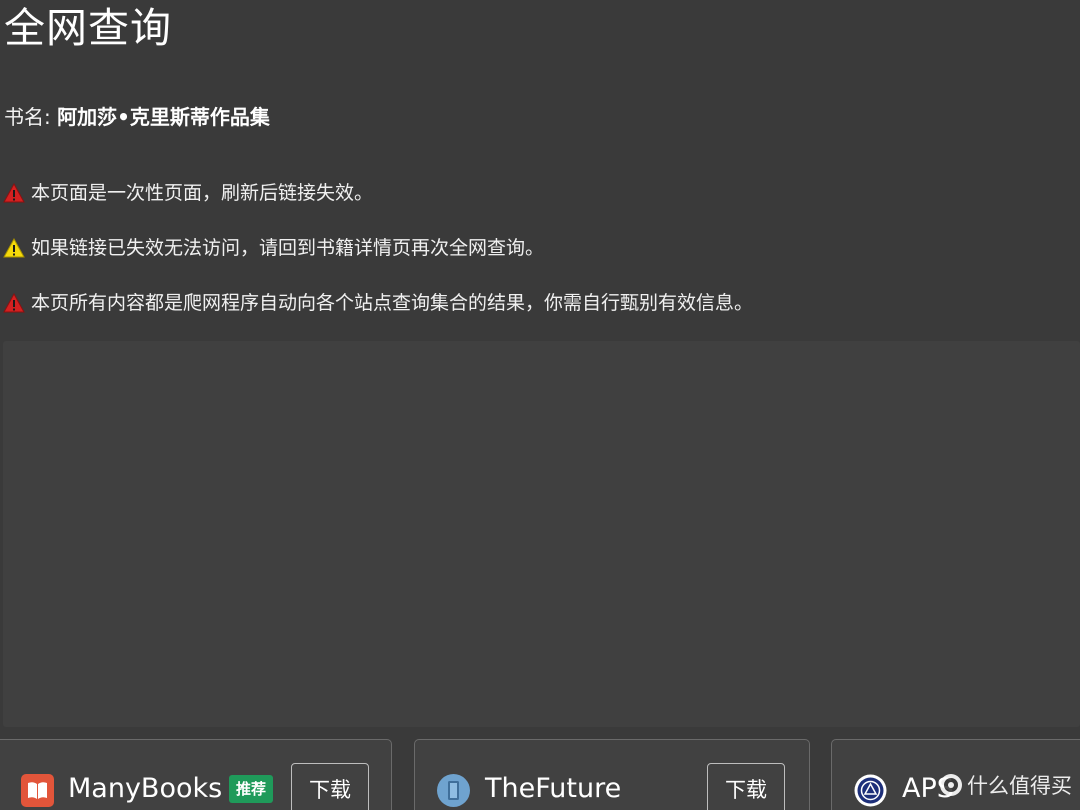  Describe the element at coordinates (145, 788) in the screenshot. I see `source-name: ManyBooks` at that location.